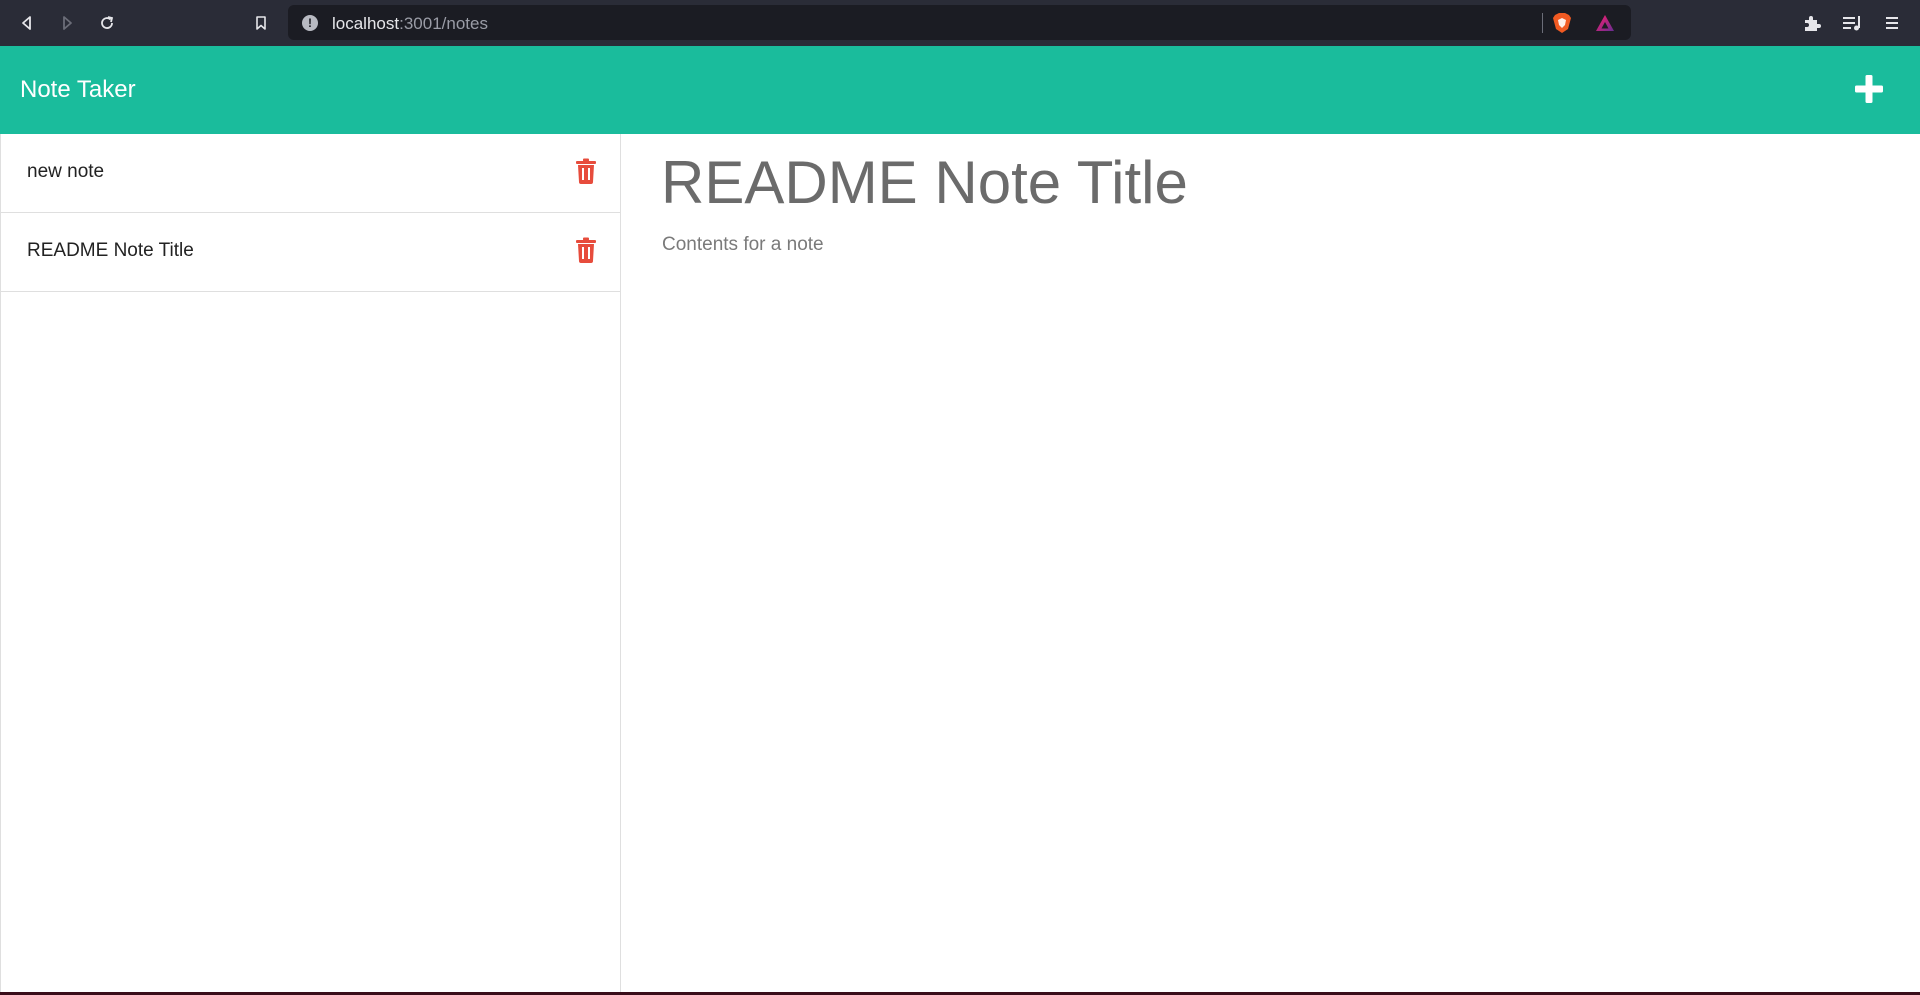 This screenshot has width=1920, height=995. I want to click on plus-icon, so click(1869, 89).